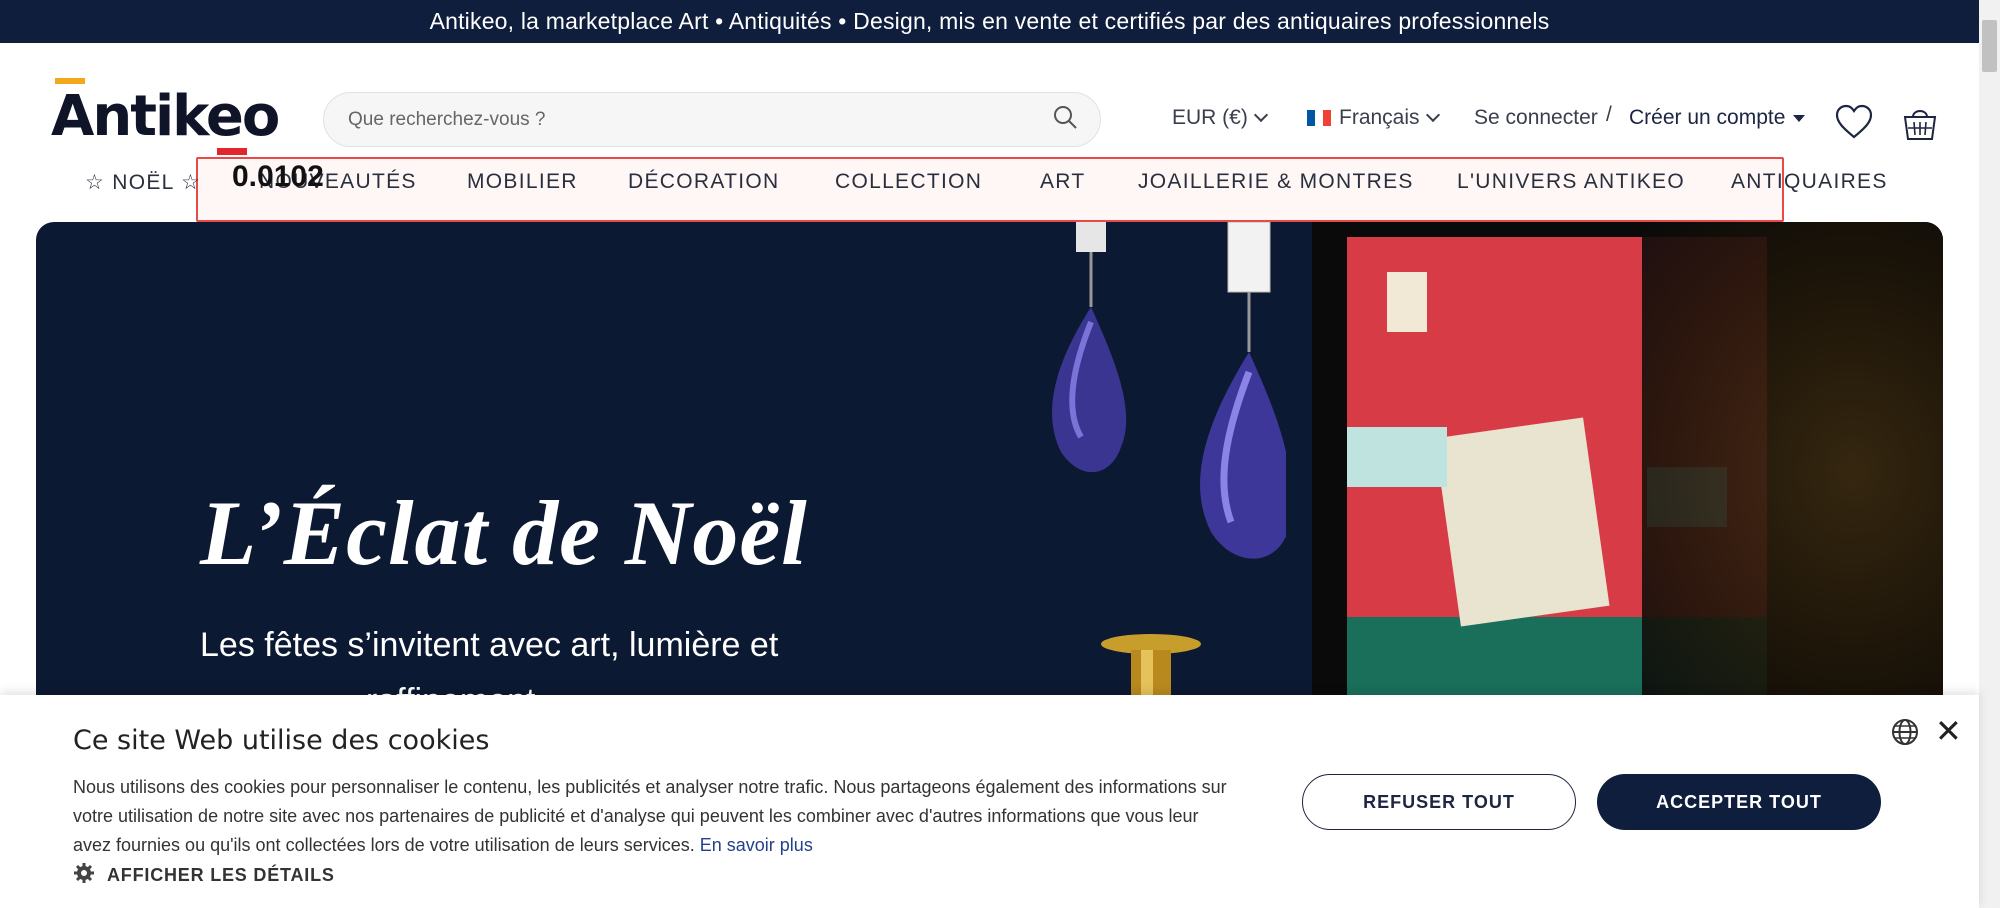 This screenshot has height=908, width=2000. I want to click on earrings-image, so click(1169, 390).